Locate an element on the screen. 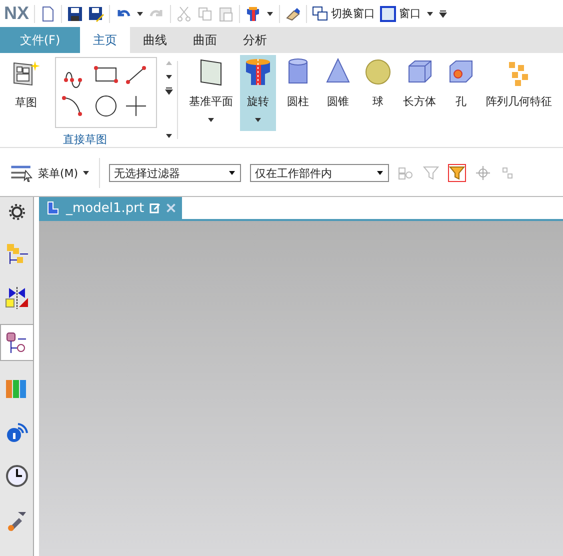  windows-icon is located at coordinates (320, 14).